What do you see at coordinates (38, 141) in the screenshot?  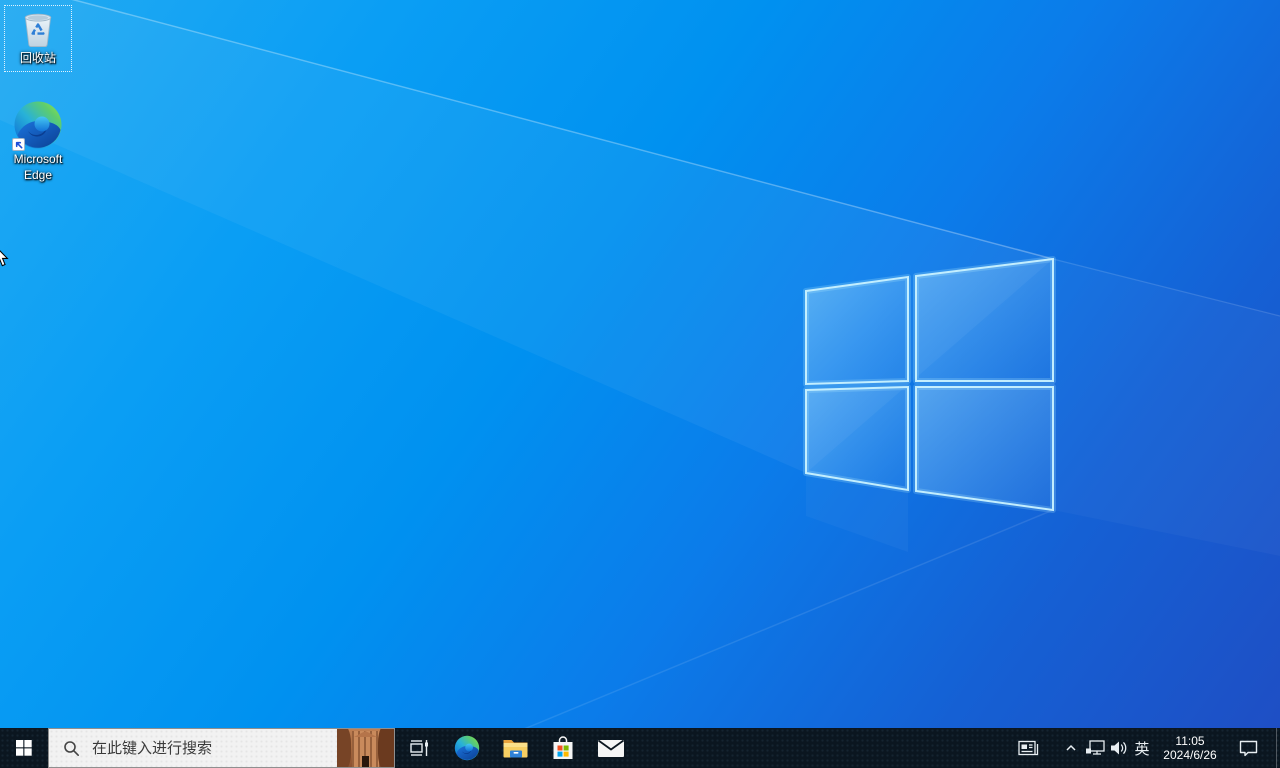 I see `desktop-icon-microsoft-edge: Microsoft Edge` at bounding box center [38, 141].